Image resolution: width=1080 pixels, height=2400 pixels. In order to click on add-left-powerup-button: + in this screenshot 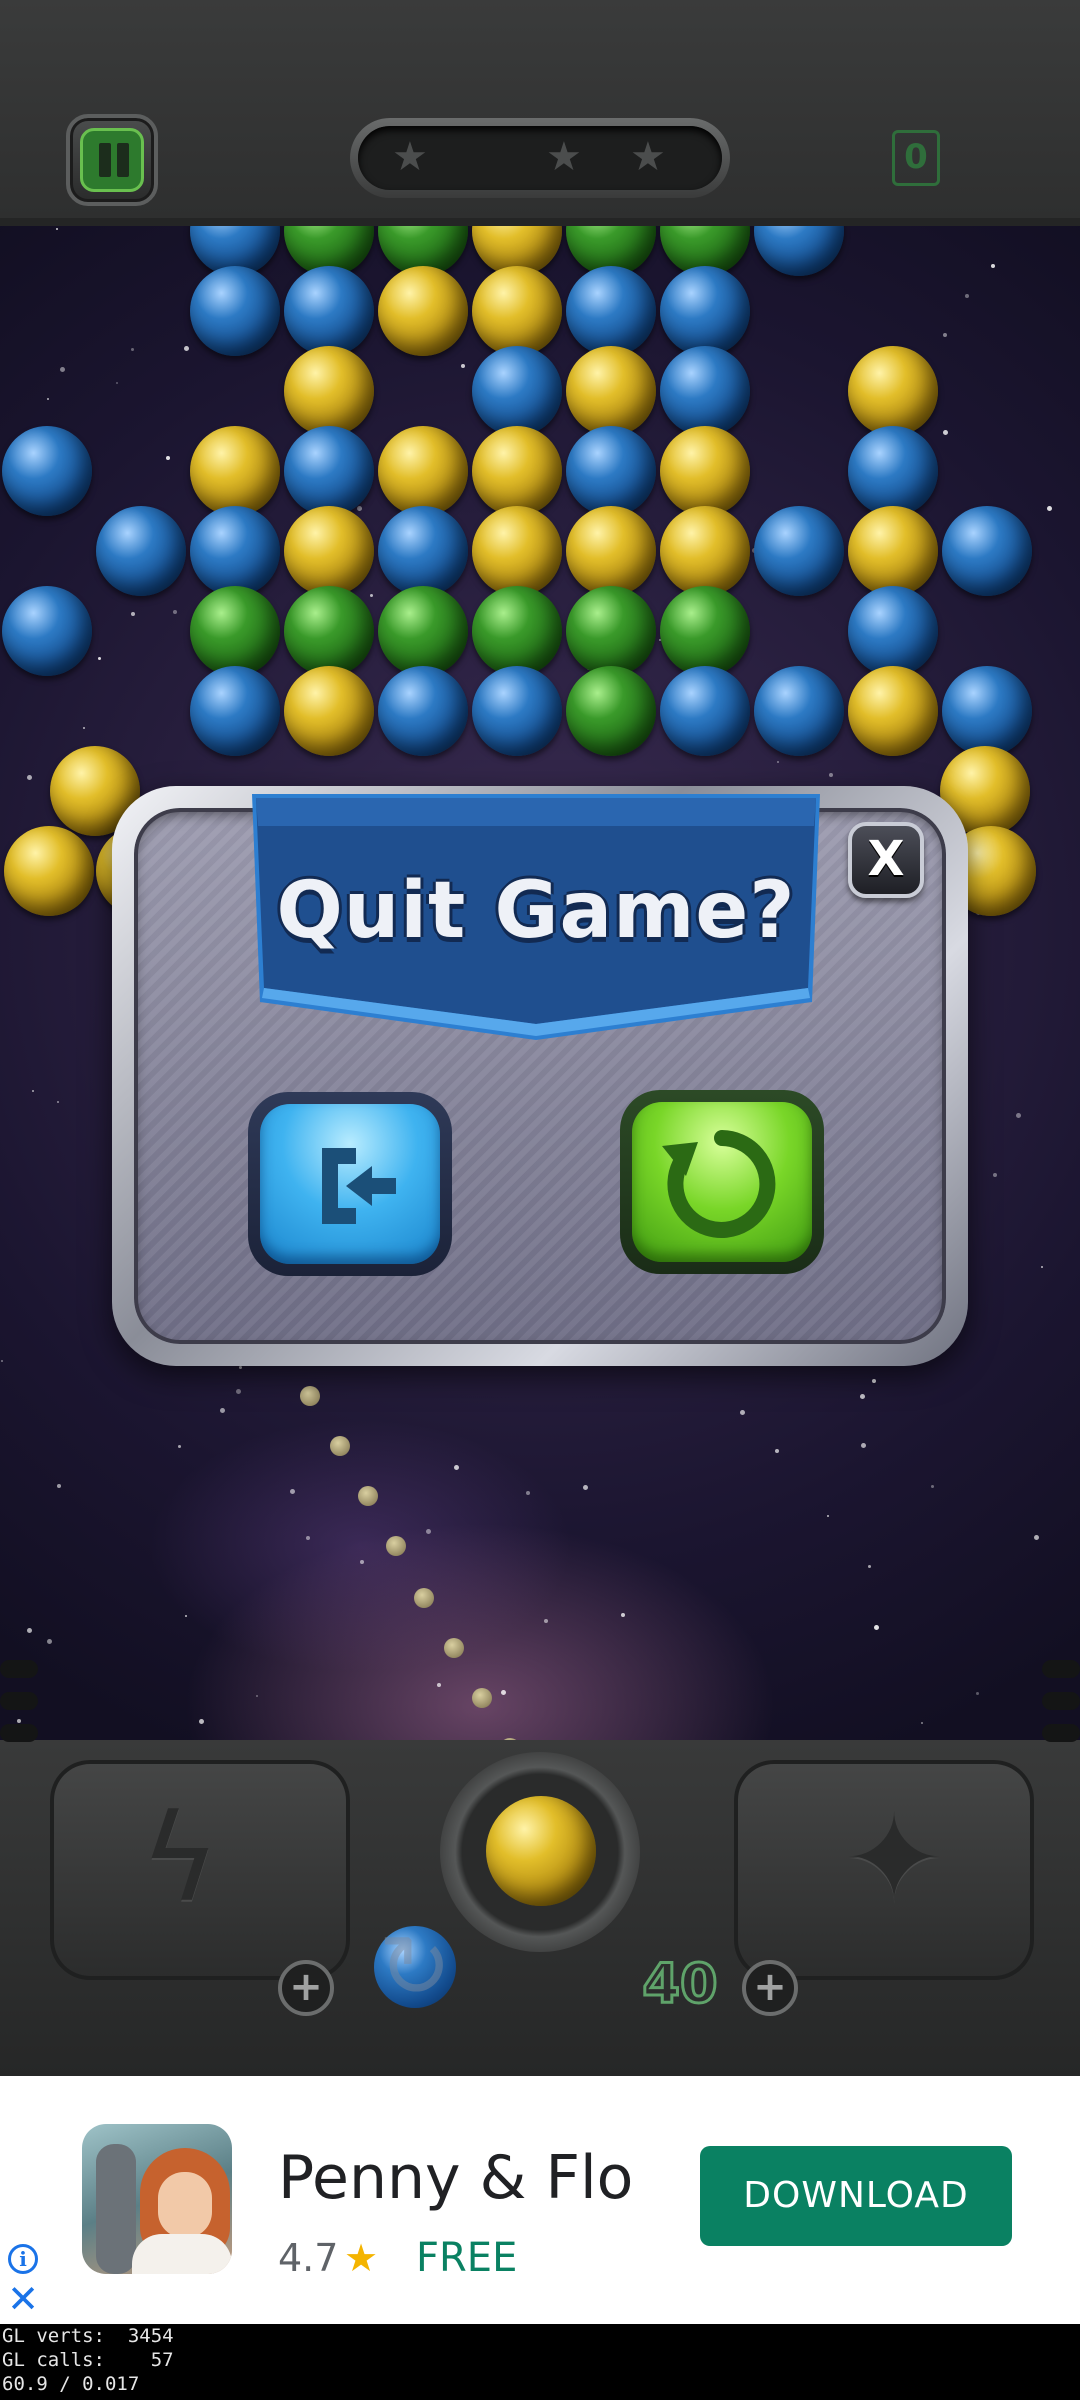, I will do `click(306, 1988)`.